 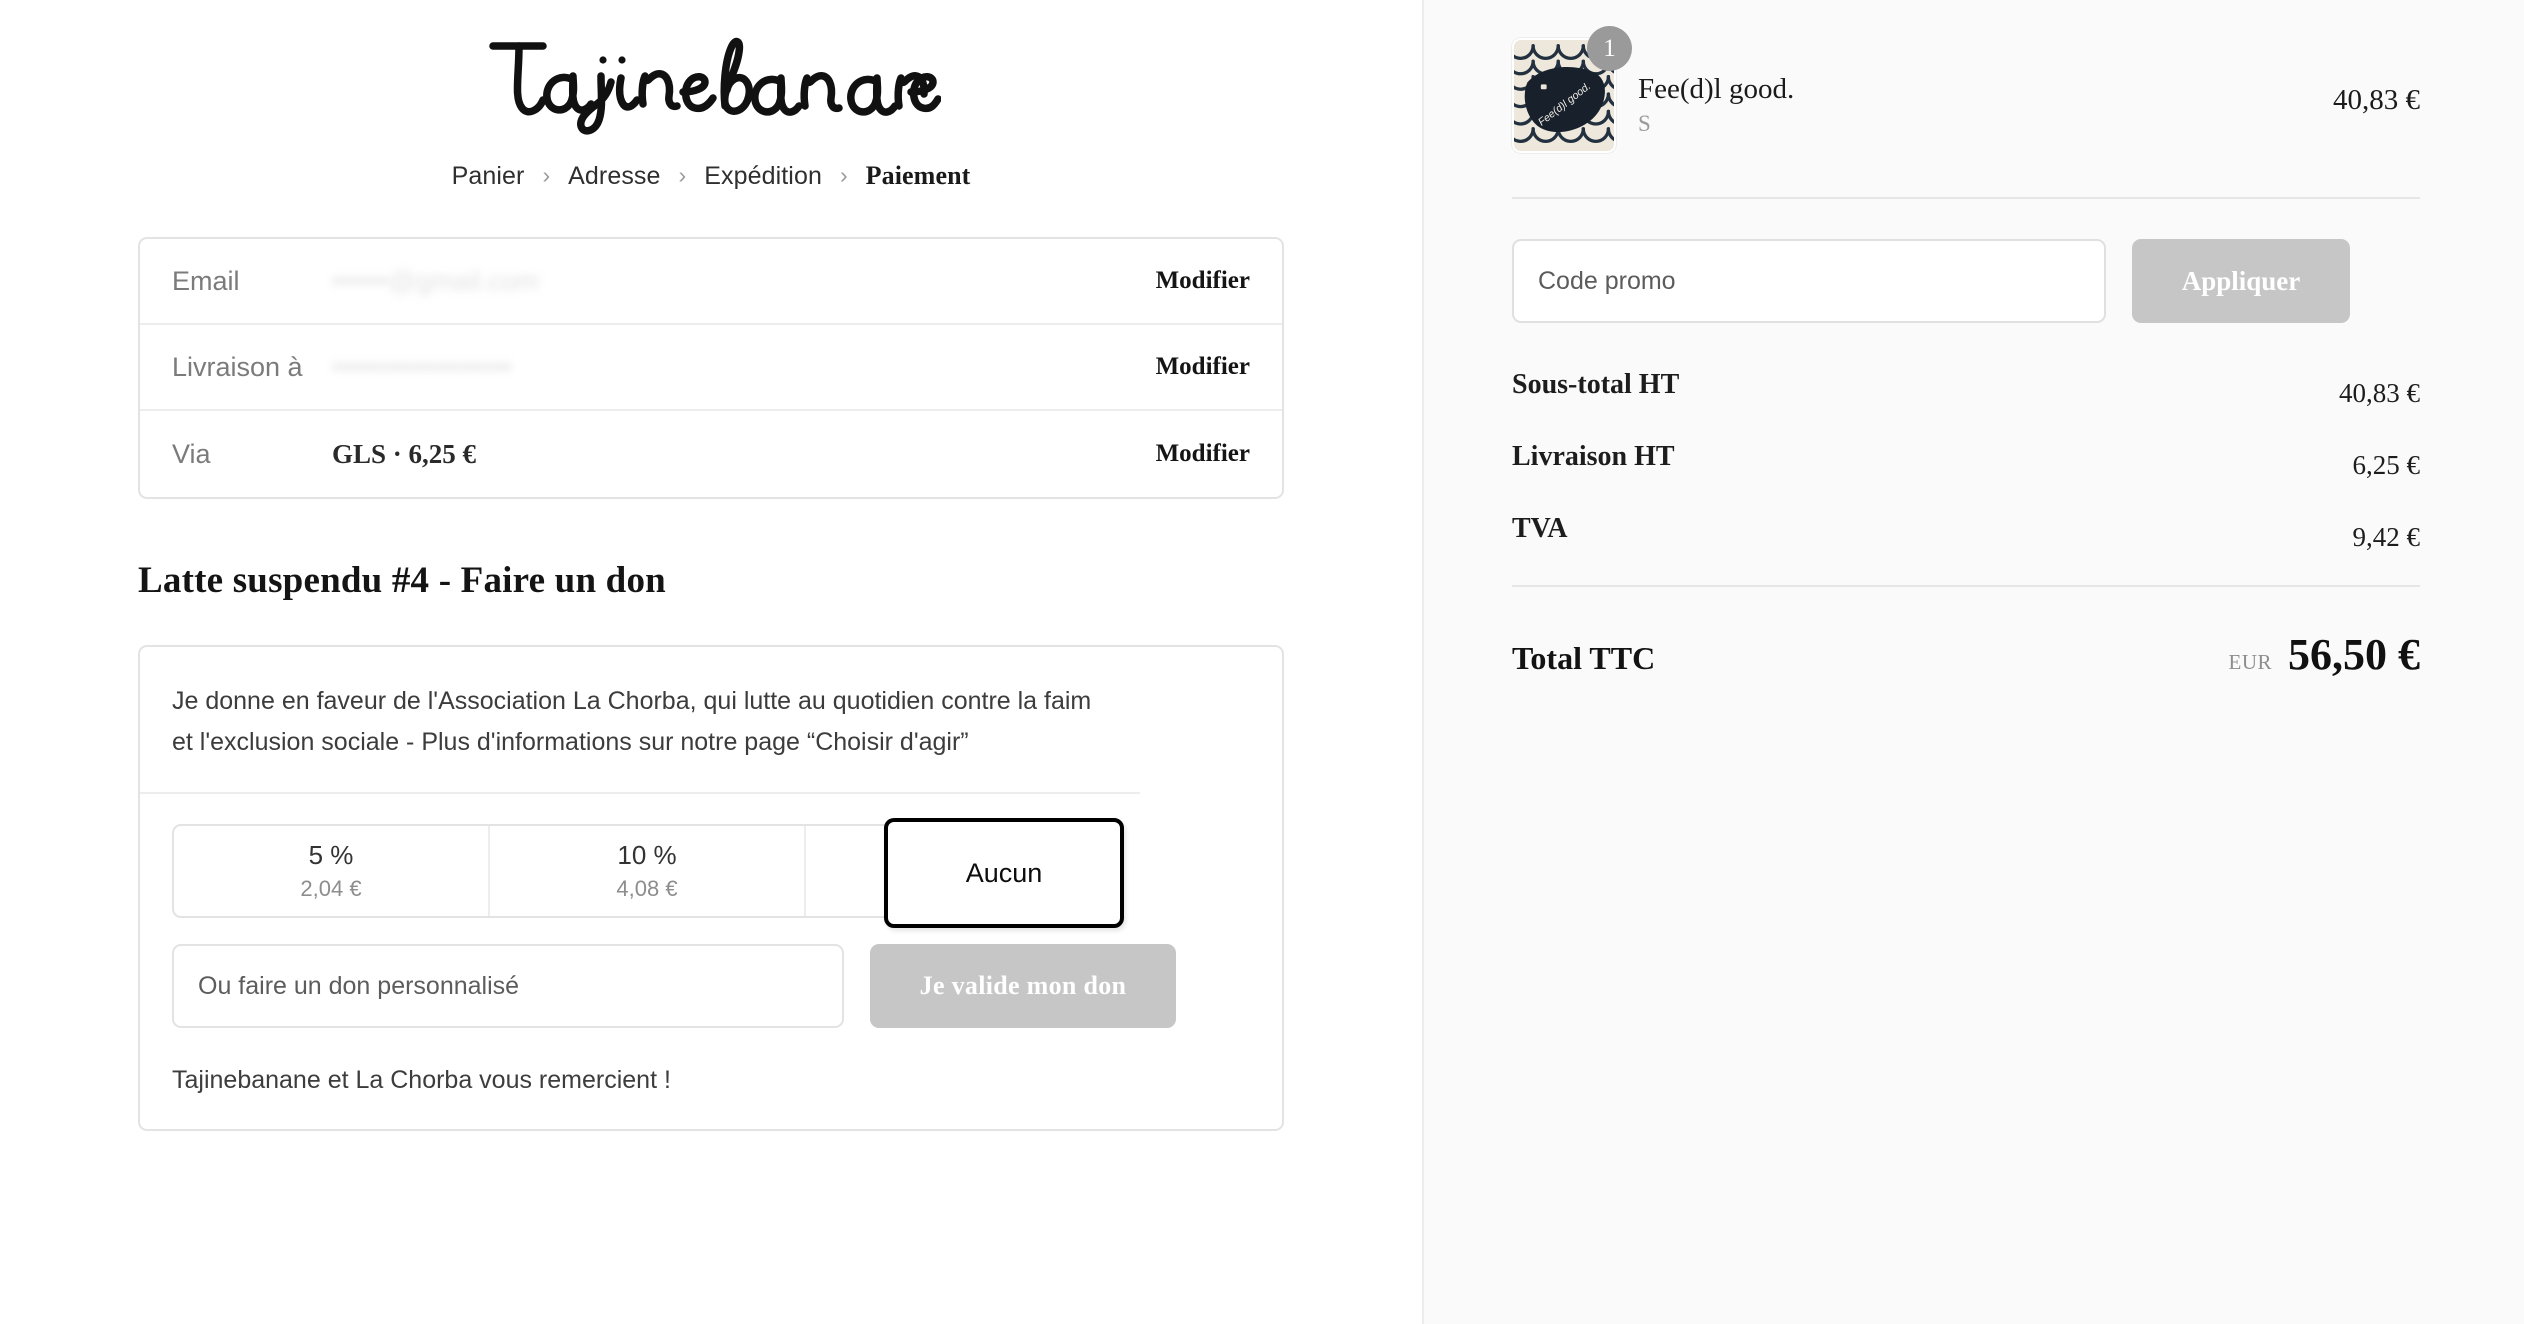 I want to click on summary-value-email: ••••••@gmail.com, so click(x=436, y=280).